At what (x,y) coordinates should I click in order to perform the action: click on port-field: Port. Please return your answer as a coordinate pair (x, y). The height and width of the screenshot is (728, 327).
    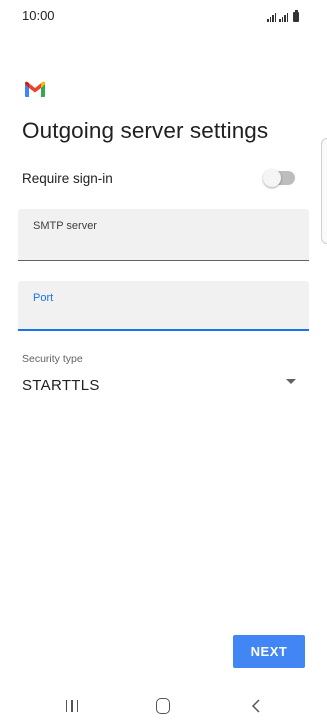
    Looking at the image, I should click on (163, 306).